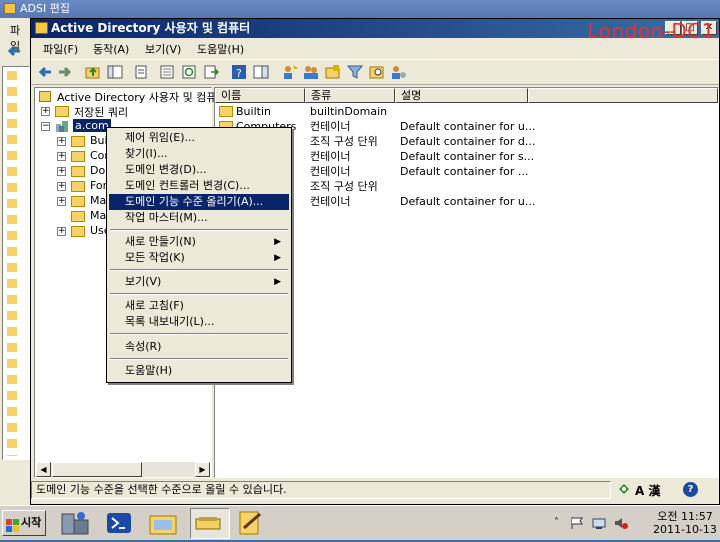 This screenshot has height=542, width=720. I want to click on scroll-left-icon: ◀, so click(43, 469).